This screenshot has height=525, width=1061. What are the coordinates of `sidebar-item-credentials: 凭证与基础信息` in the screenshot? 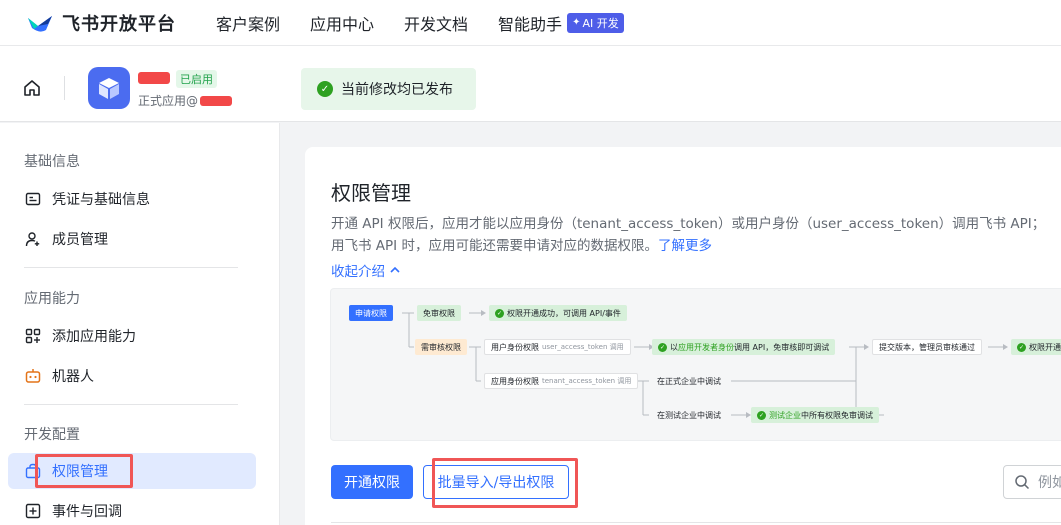 It's located at (132, 199).